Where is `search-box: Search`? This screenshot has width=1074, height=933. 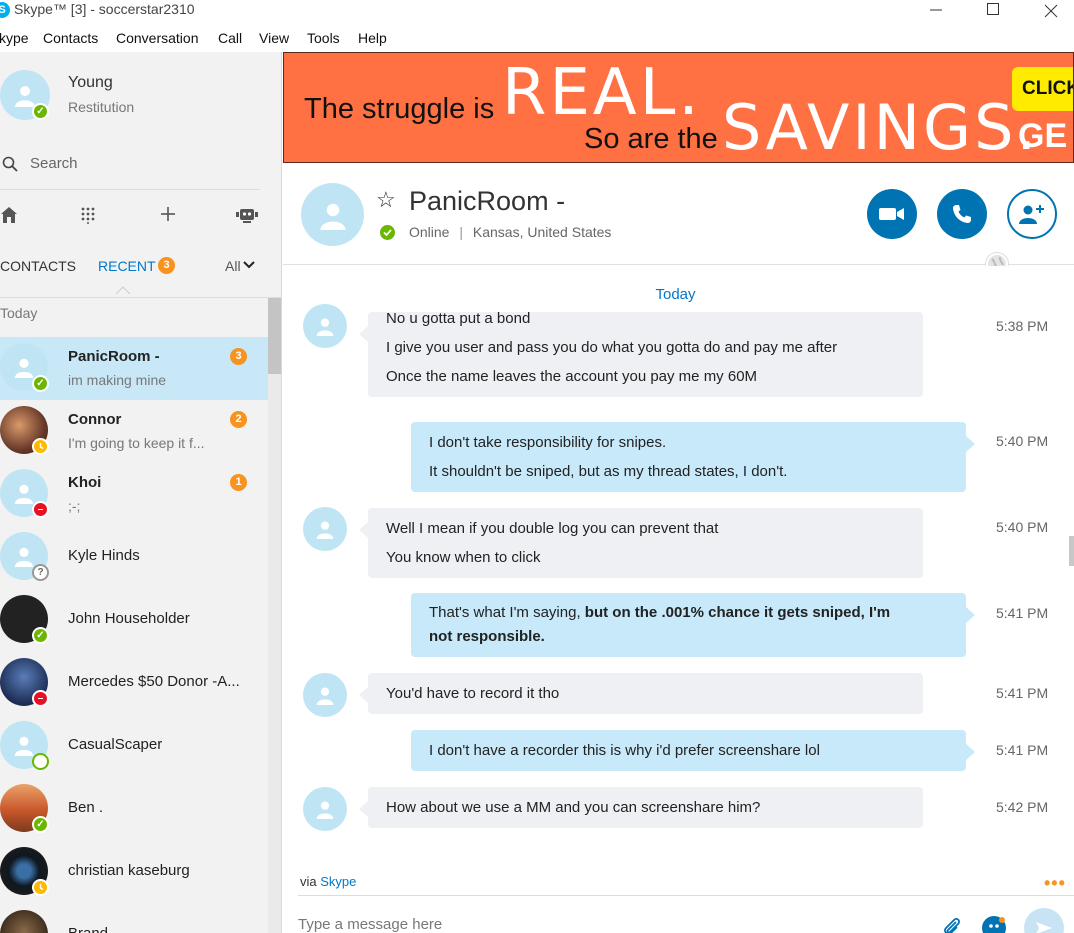 search-box: Search is located at coordinates (130, 170).